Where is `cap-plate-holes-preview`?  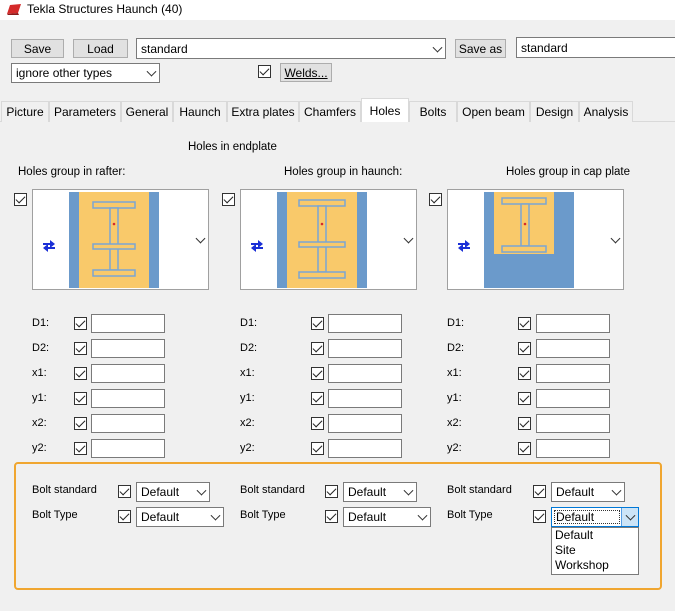
cap-plate-holes-preview is located at coordinates (535, 239).